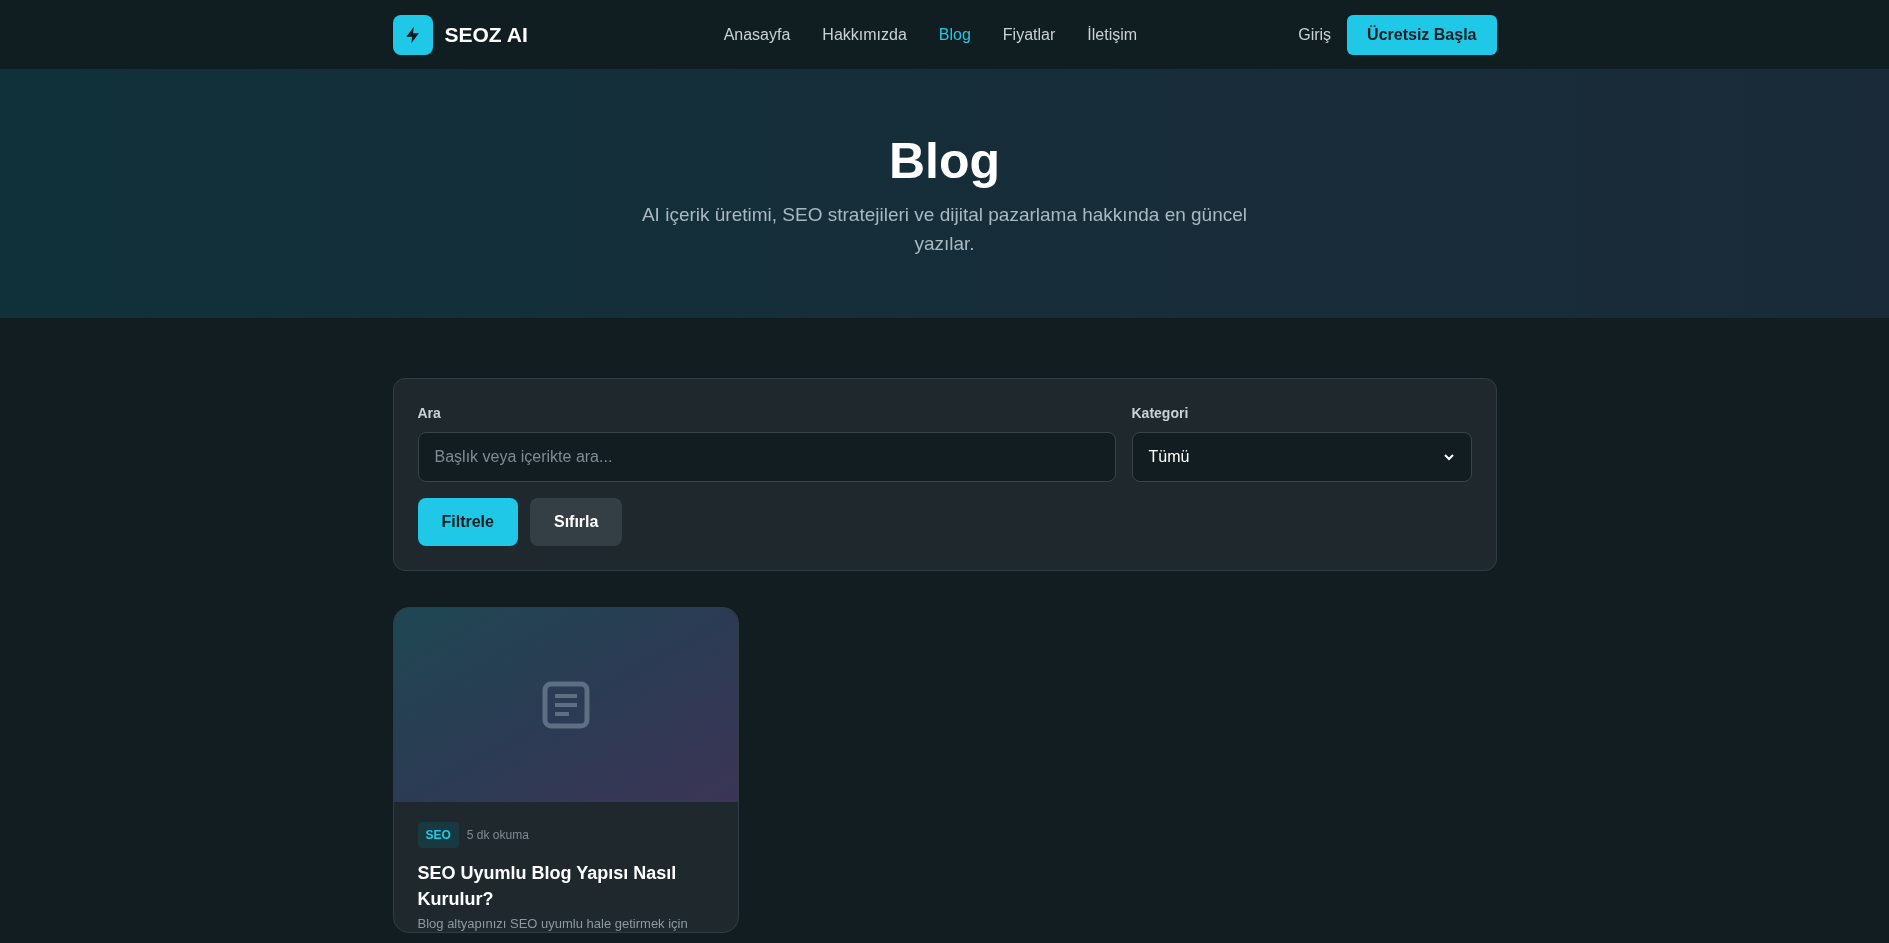  Describe the element at coordinates (1160, 413) in the screenshot. I see `category-label: Kategori` at that location.